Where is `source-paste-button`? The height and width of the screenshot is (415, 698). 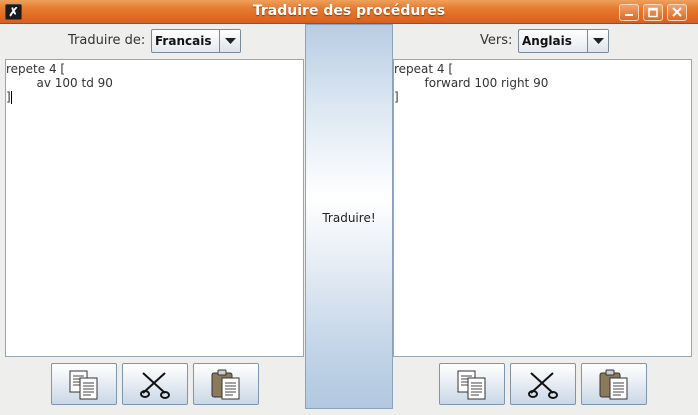
source-paste-button is located at coordinates (226, 384).